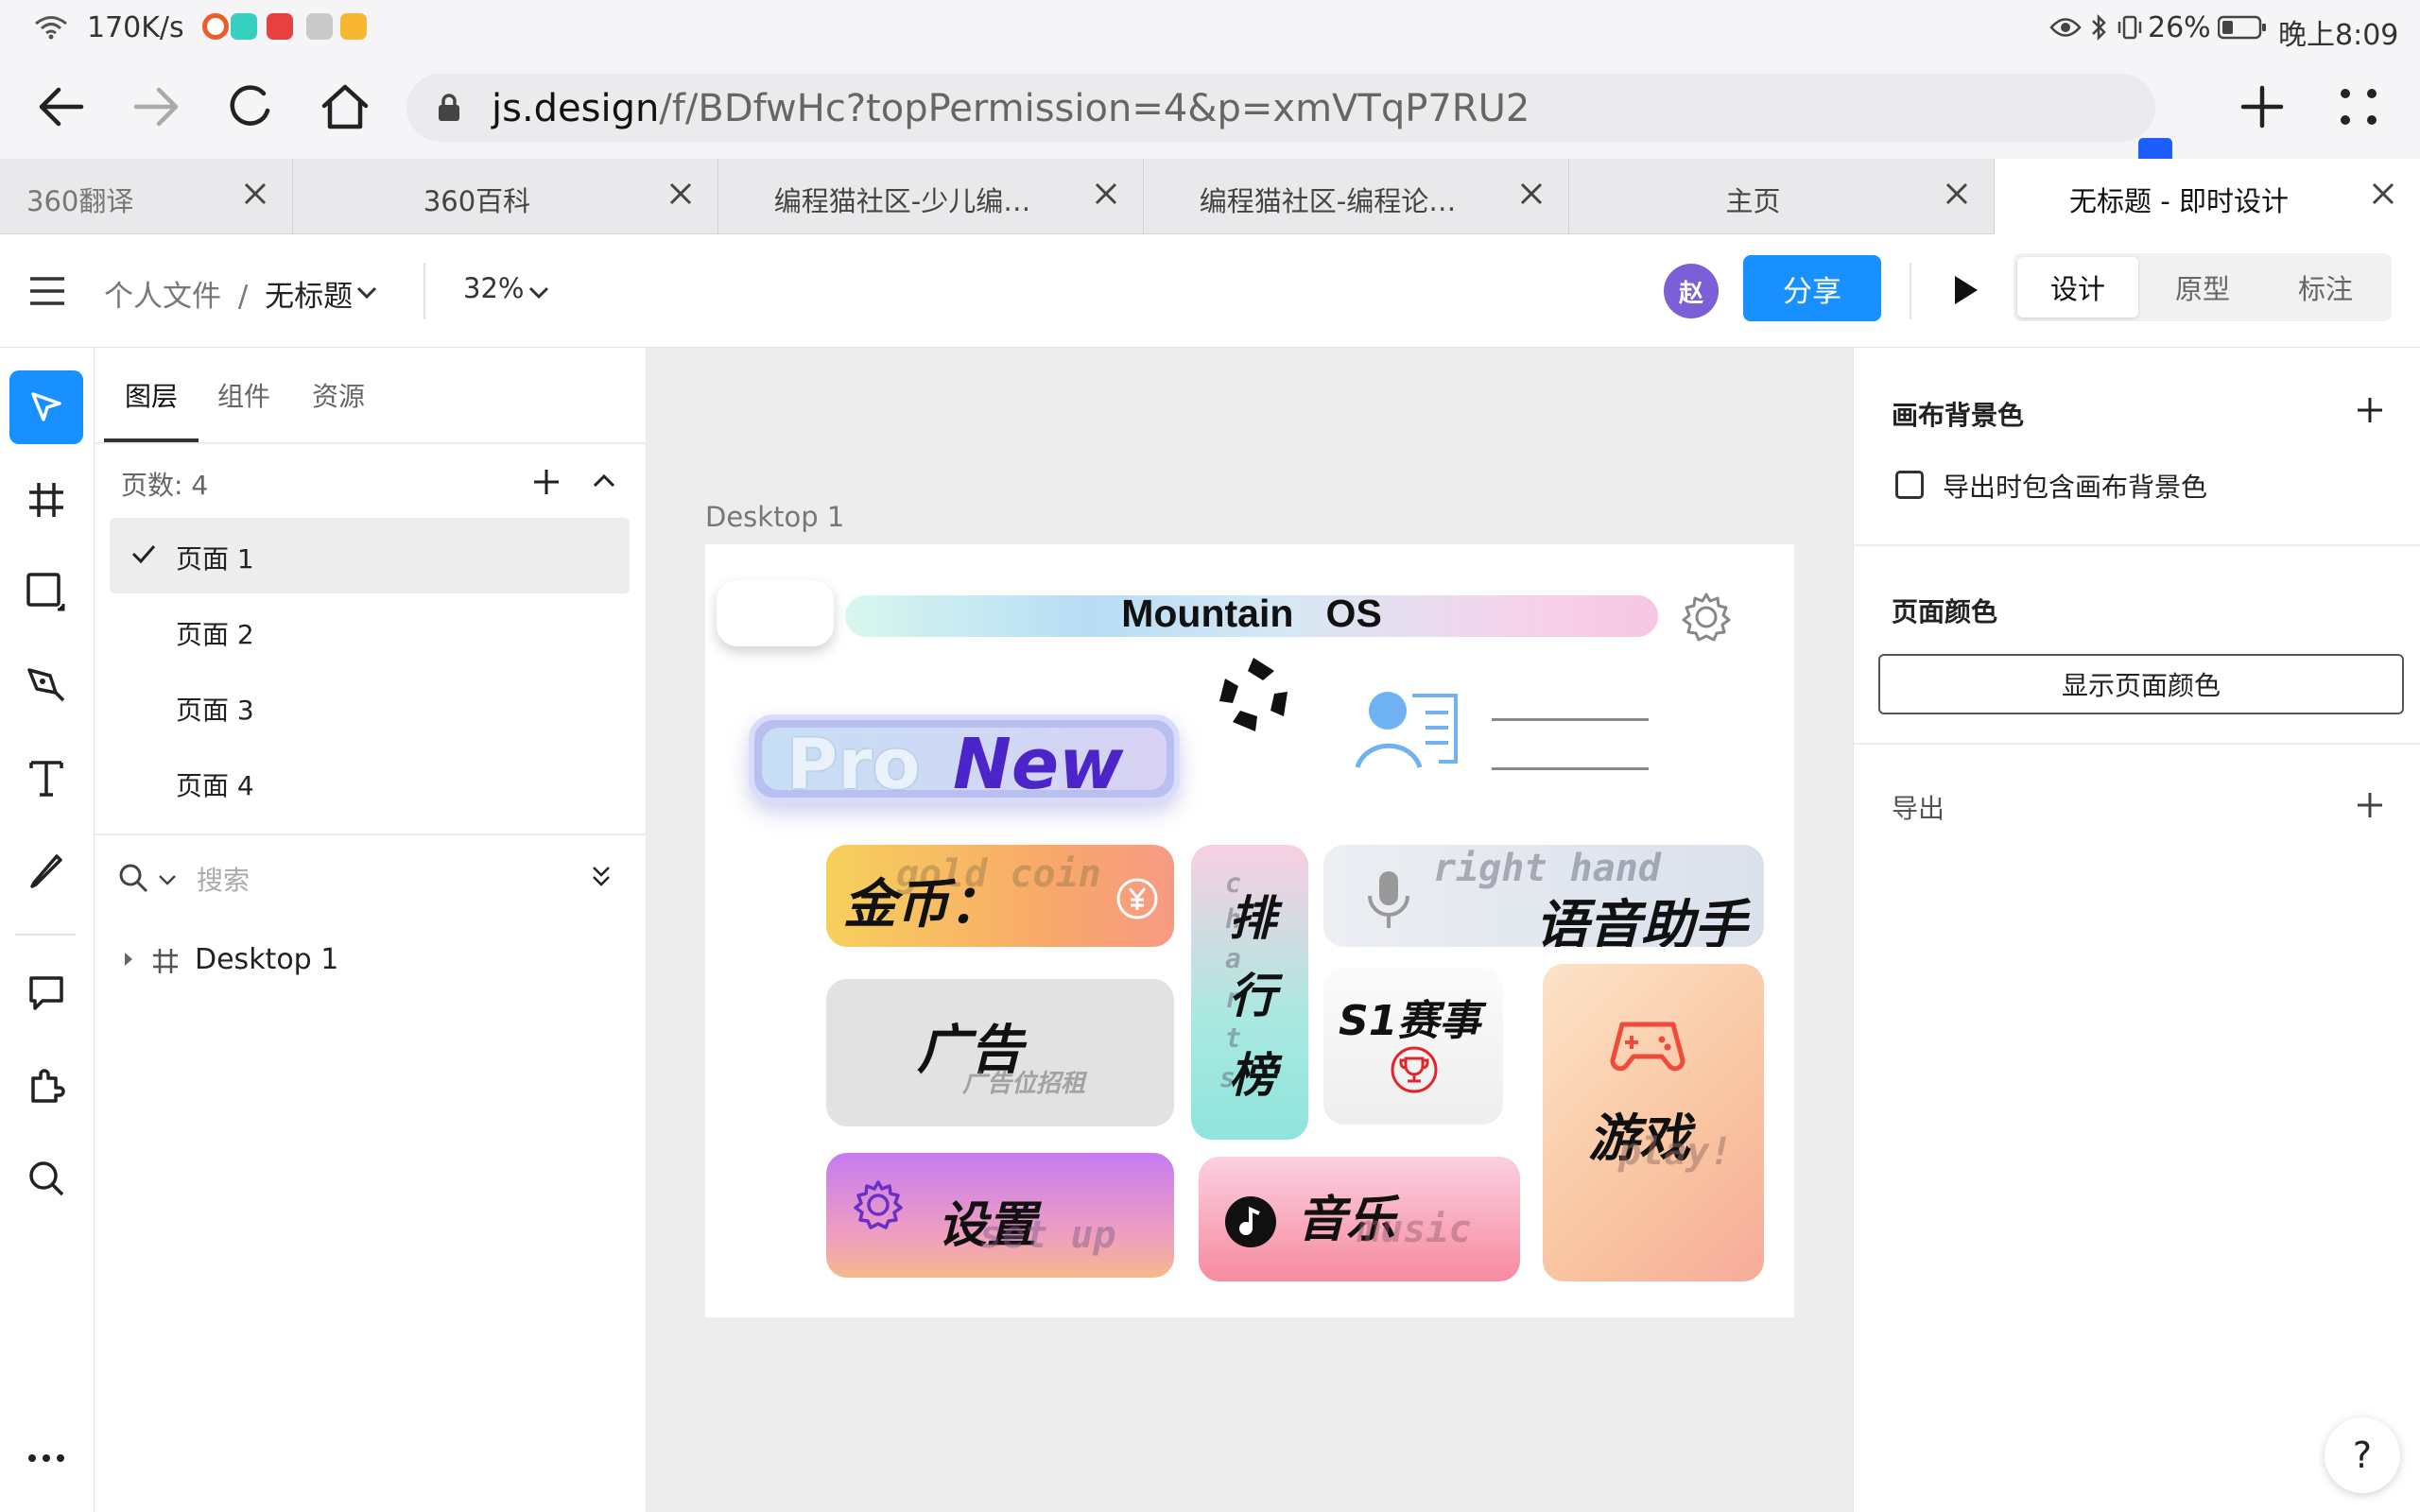  I want to click on mode-prototype-tab: 原型, so click(2202, 287).